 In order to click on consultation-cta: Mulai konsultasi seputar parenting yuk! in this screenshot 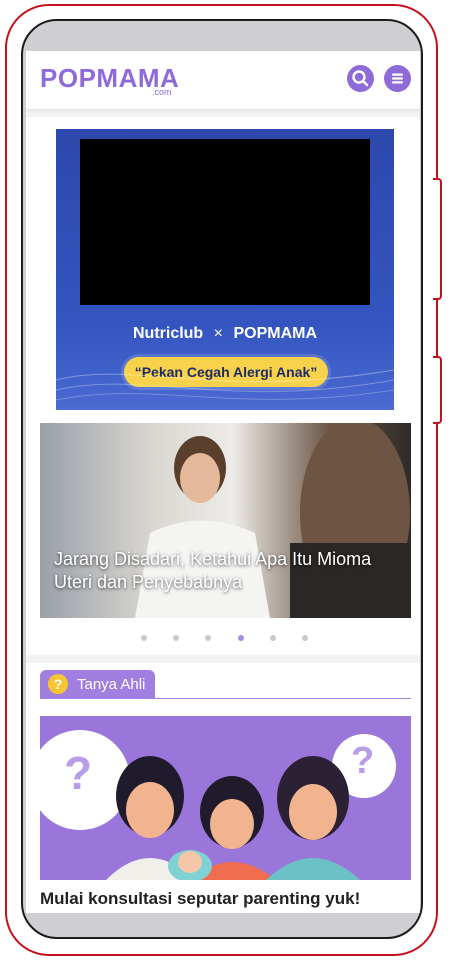, I will do `click(200, 899)`.